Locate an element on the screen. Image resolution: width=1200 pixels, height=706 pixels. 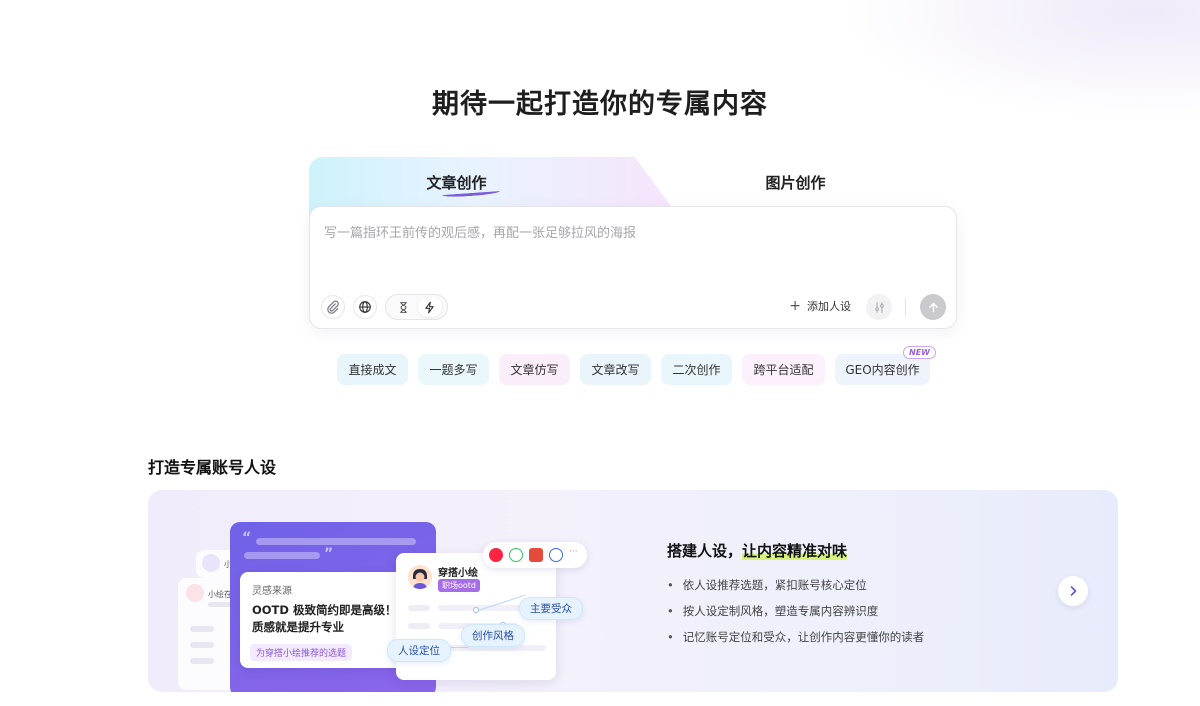
quote-mark-icon: ” is located at coordinates (329, 554).